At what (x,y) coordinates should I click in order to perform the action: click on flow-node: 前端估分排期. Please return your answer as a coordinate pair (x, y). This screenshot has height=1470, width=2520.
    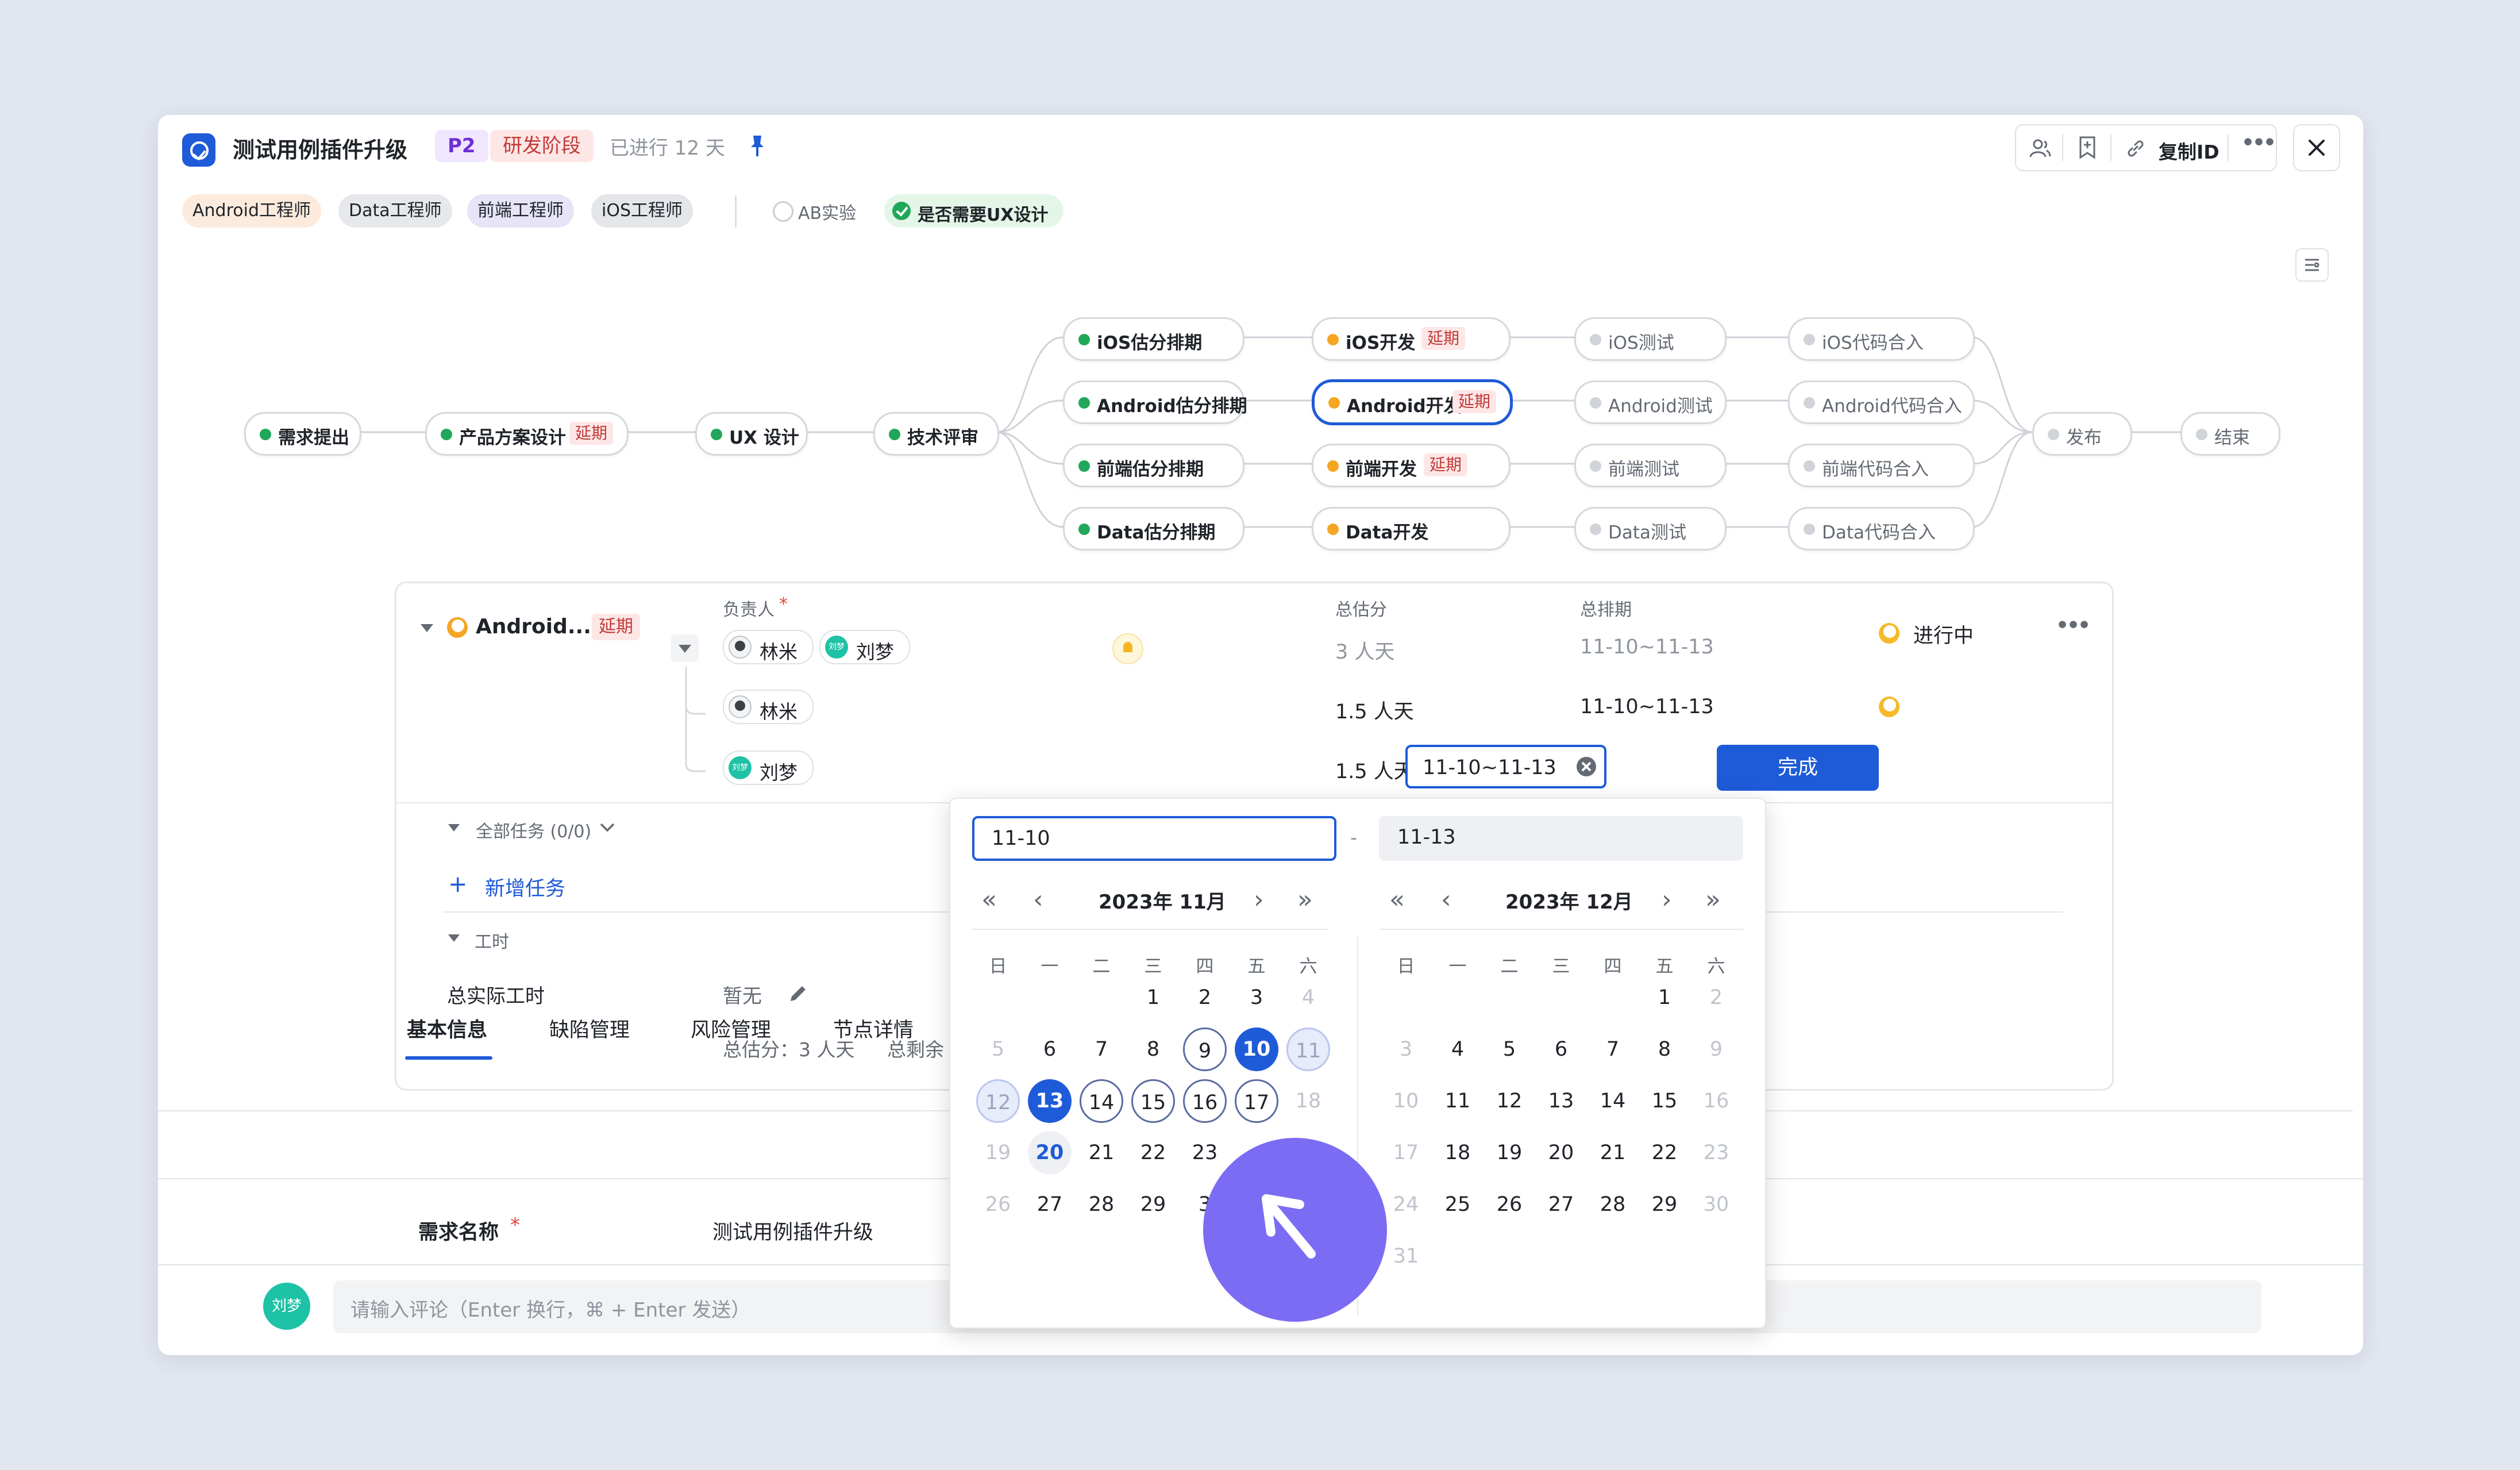
    Looking at the image, I should click on (1153, 465).